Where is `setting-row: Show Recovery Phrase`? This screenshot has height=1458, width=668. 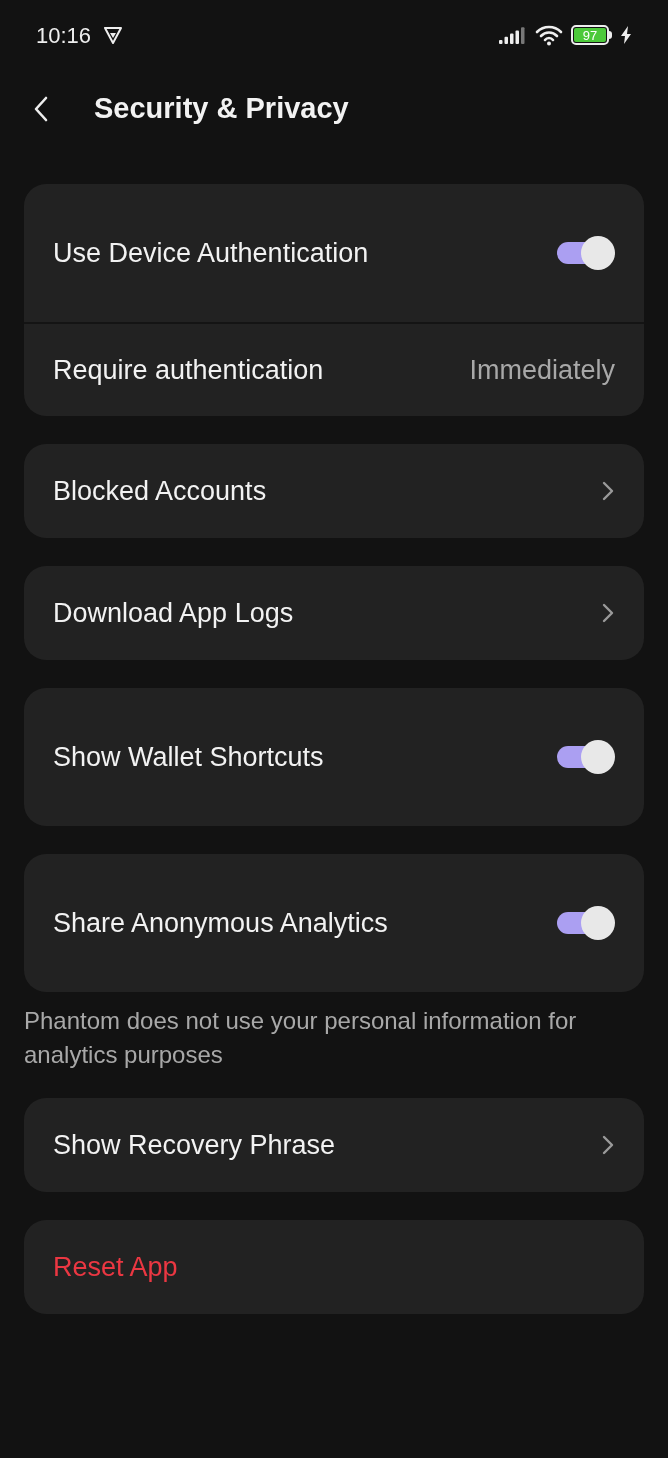 setting-row: Show Recovery Phrase is located at coordinates (334, 1145).